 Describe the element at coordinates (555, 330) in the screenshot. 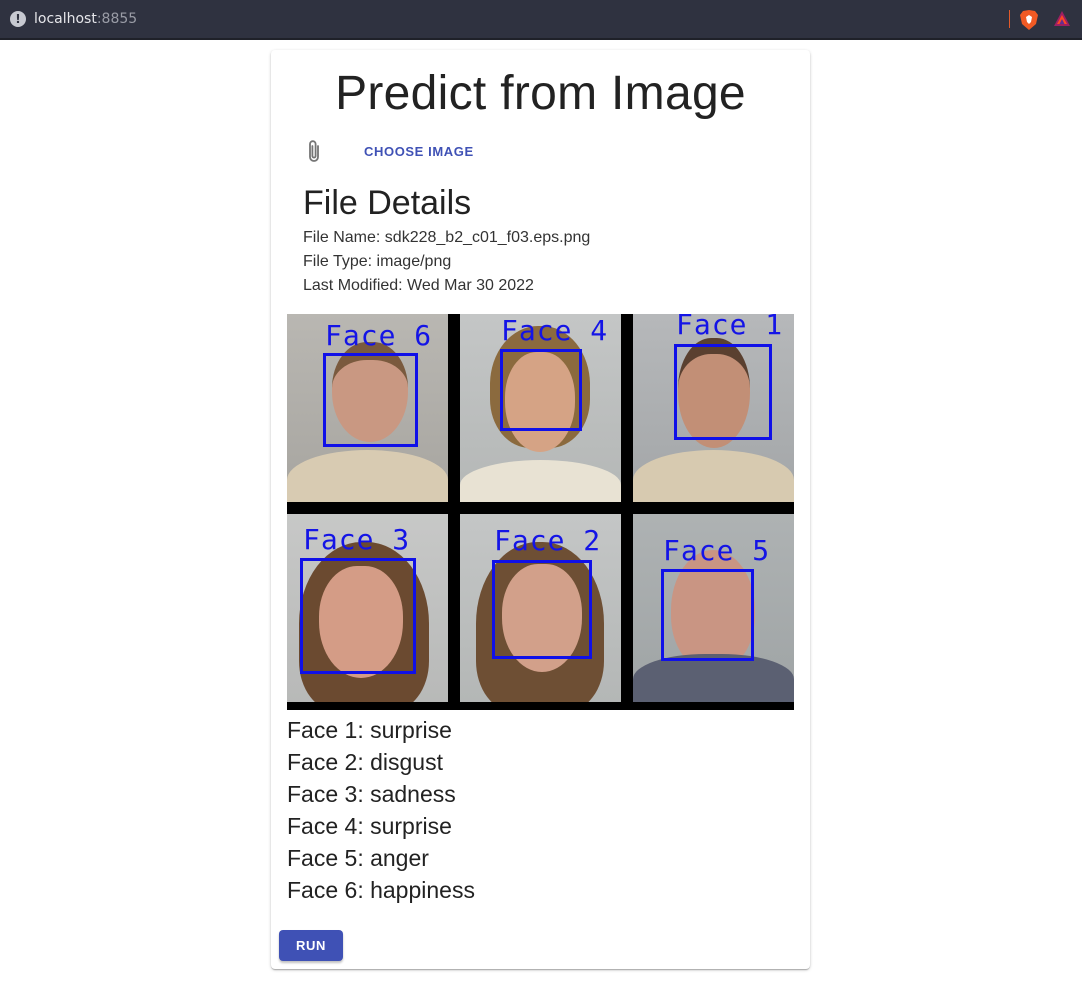

I see `face-label: Face 4` at that location.